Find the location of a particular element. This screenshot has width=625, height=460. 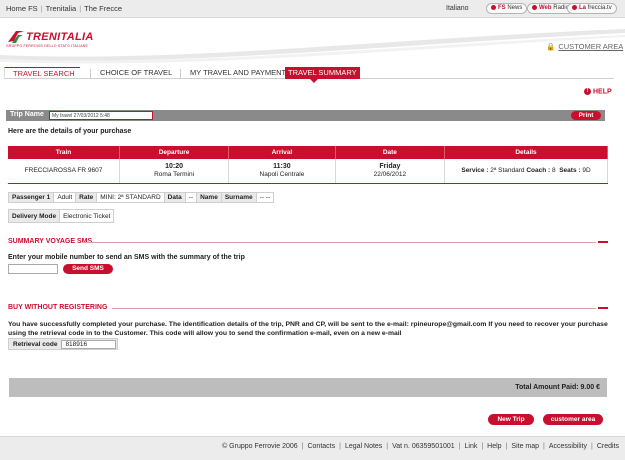

radio-dot-icon is located at coordinates (534, 7).